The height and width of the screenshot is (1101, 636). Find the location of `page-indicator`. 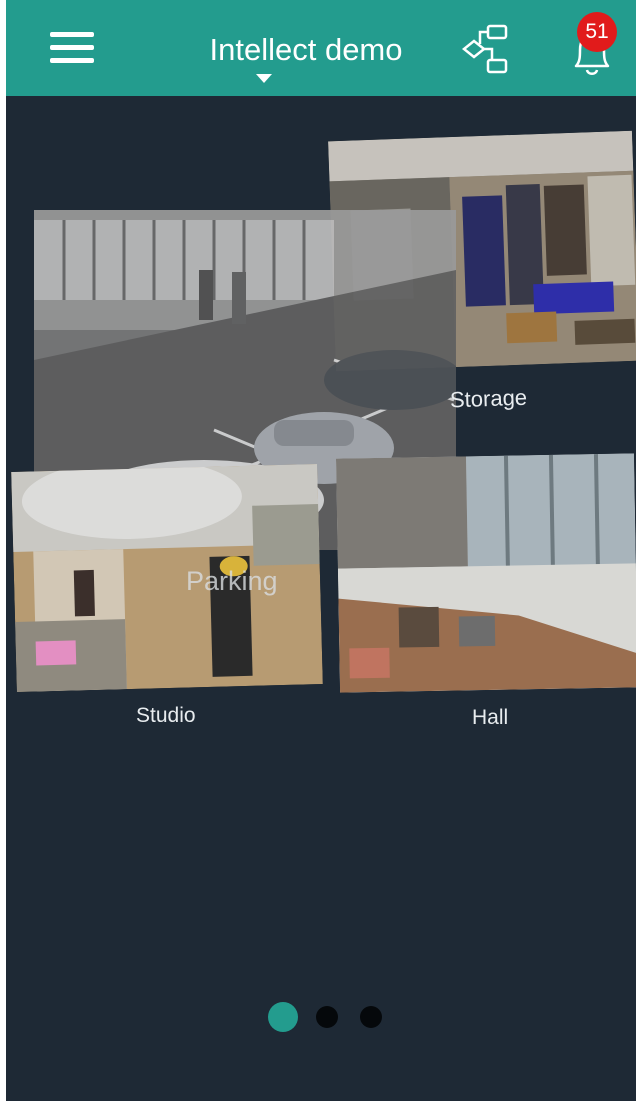

page-indicator is located at coordinates (333, 1018).